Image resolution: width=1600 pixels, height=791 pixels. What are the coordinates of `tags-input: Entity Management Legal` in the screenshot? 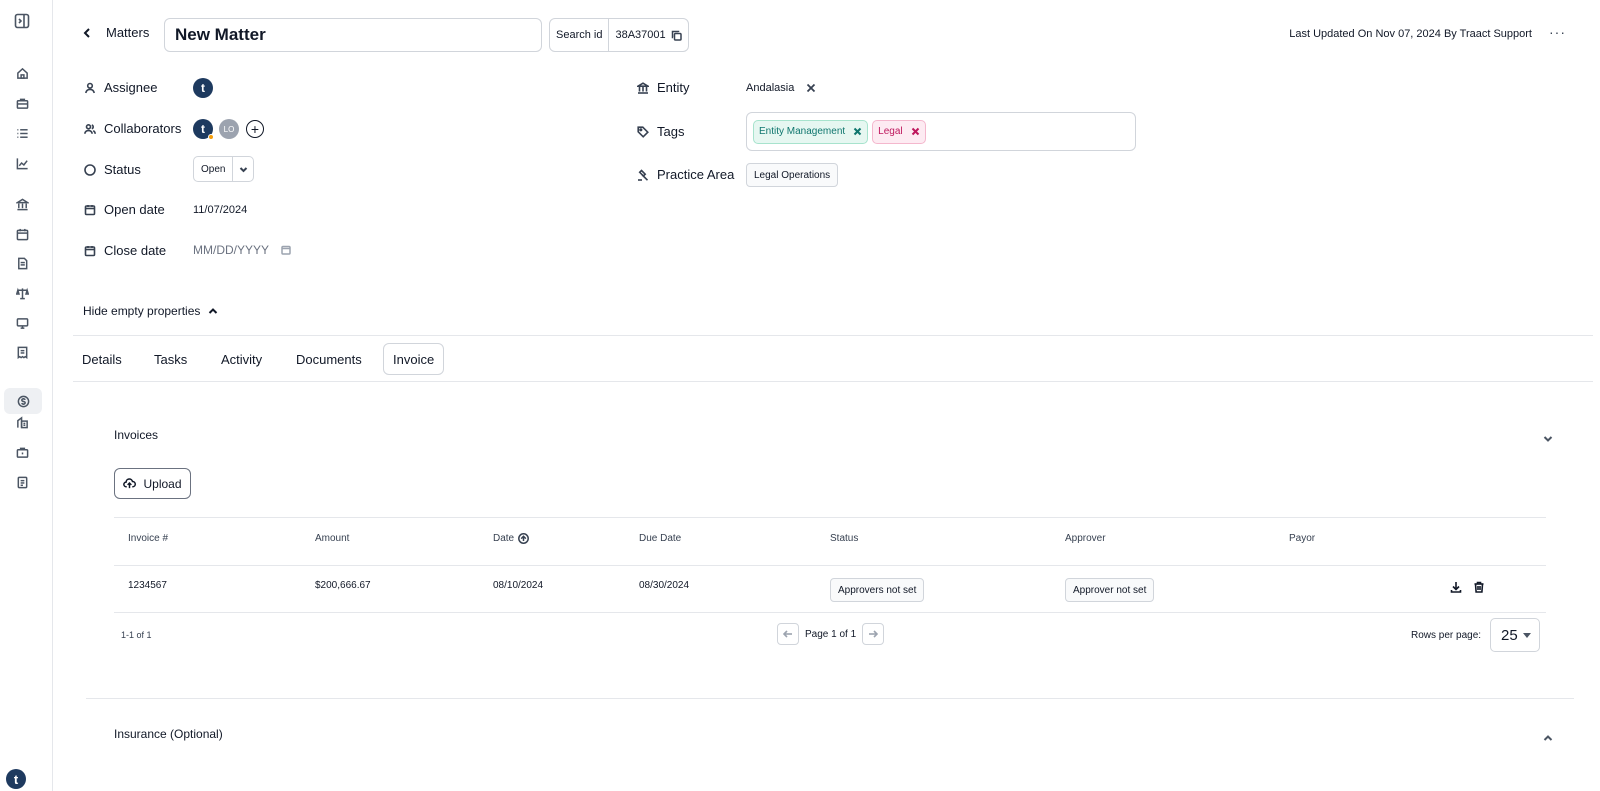 It's located at (941, 131).